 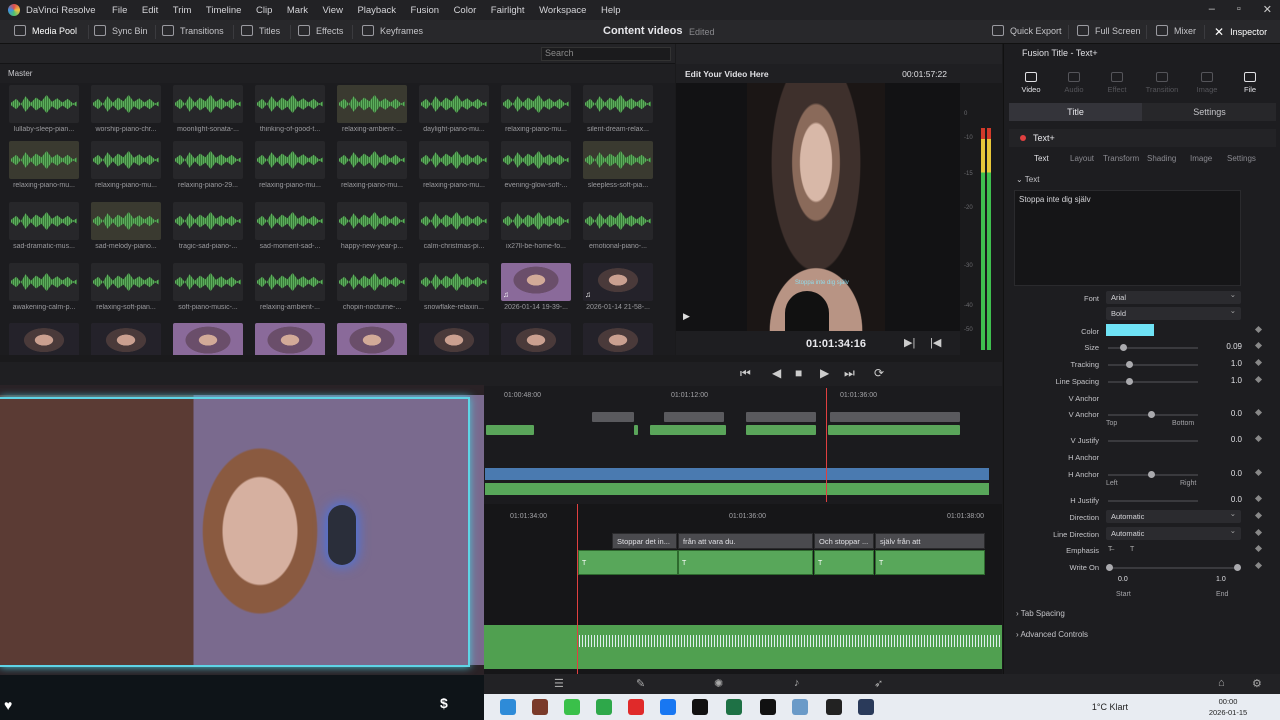 I want to click on menu-fairlight: Fairlight, so click(x=508, y=10).